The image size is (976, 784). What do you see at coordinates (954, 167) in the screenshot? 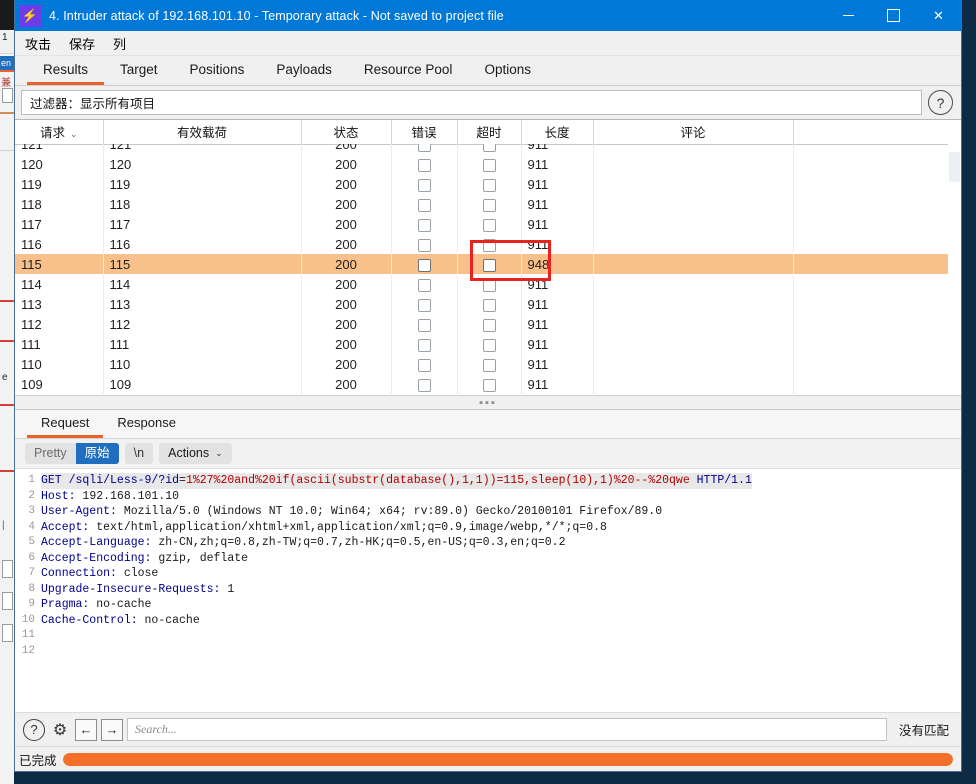
I see `scrollbar-thumb` at bounding box center [954, 167].